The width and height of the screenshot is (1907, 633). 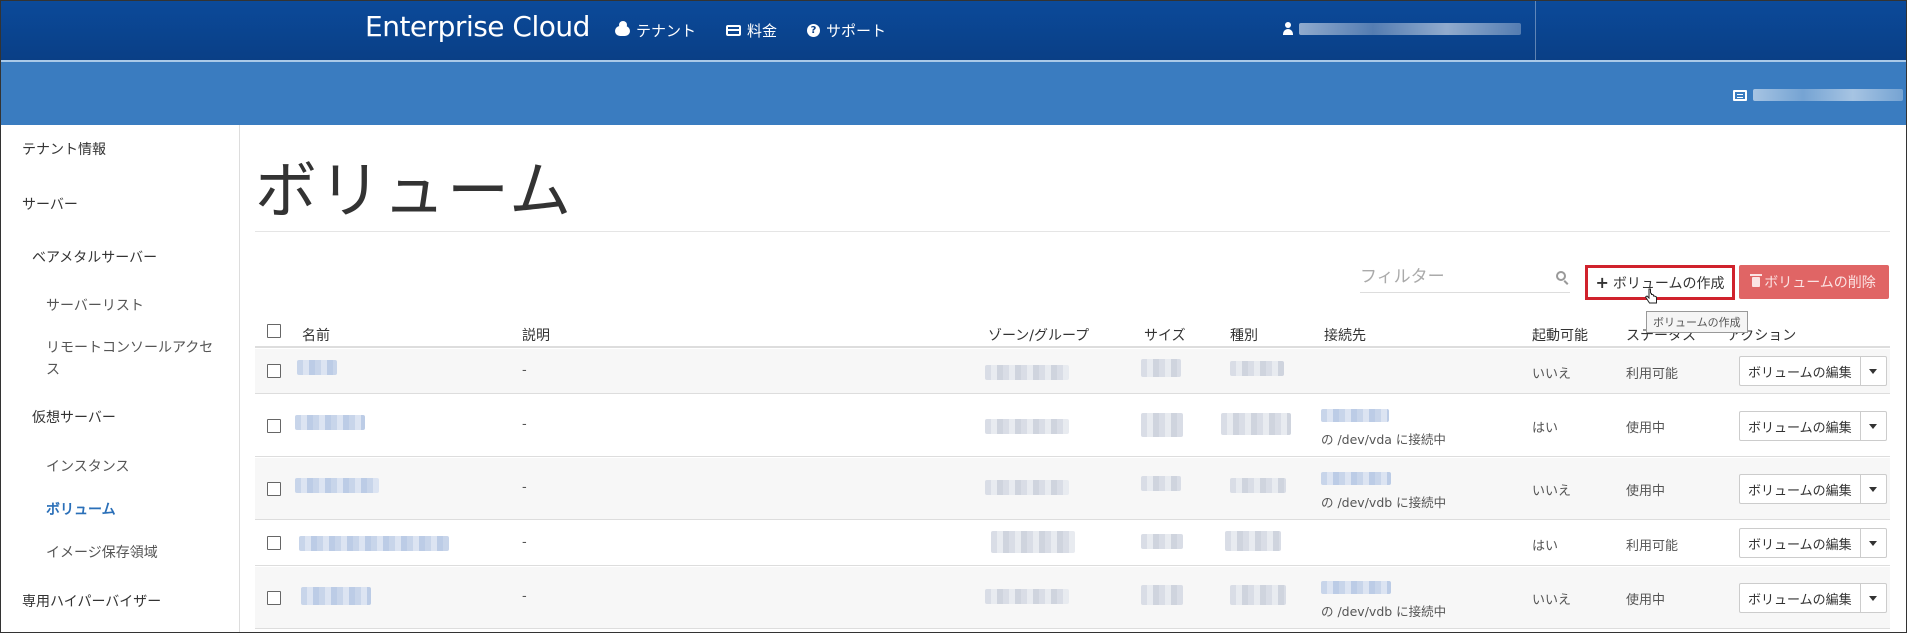 What do you see at coordinates (1651, 296) in the screenshot?
I see `hand-cursor-icon` at bounding box center [1651, 296].